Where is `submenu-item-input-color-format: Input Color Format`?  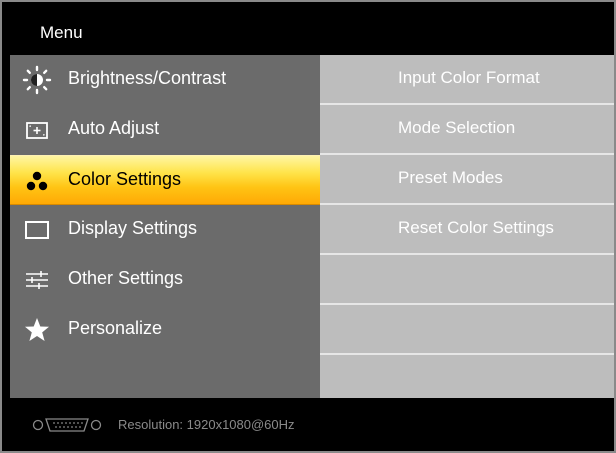
submenu-item-input-color-format: Input Color Format is located at coordinates (467, 80).